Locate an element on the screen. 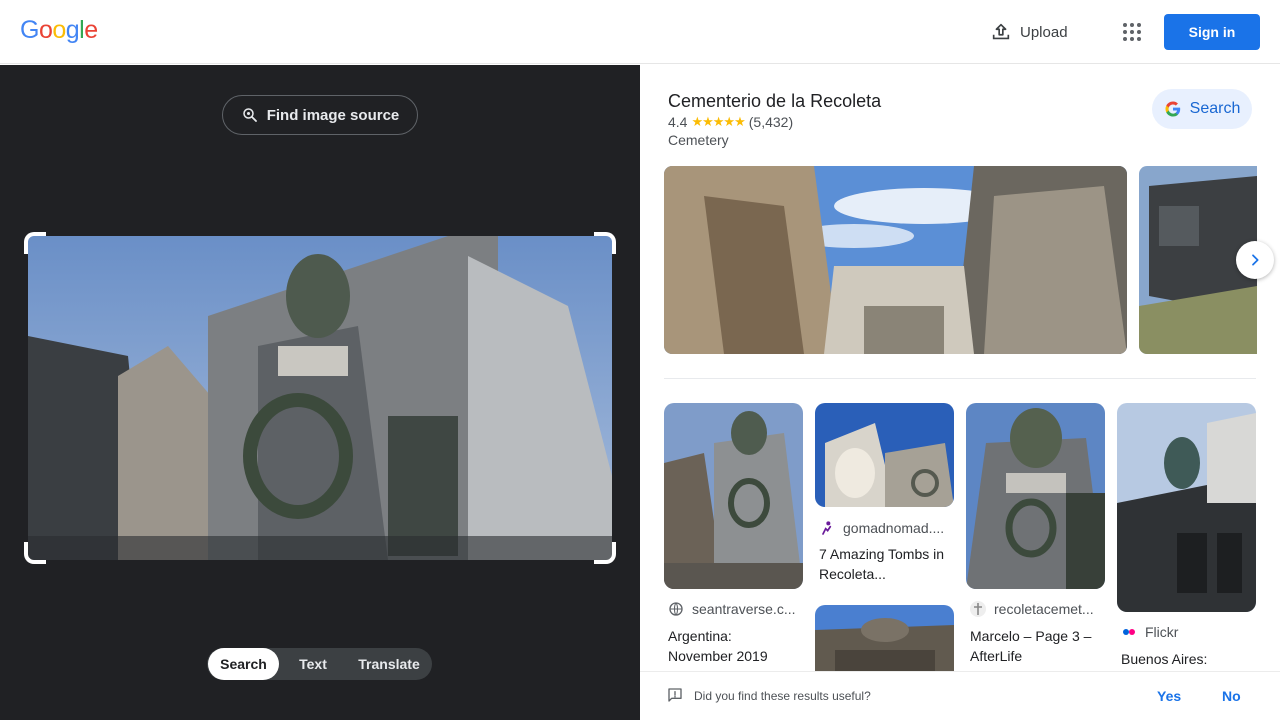  tab-translate: Translate is located at coordinates (389, 664).